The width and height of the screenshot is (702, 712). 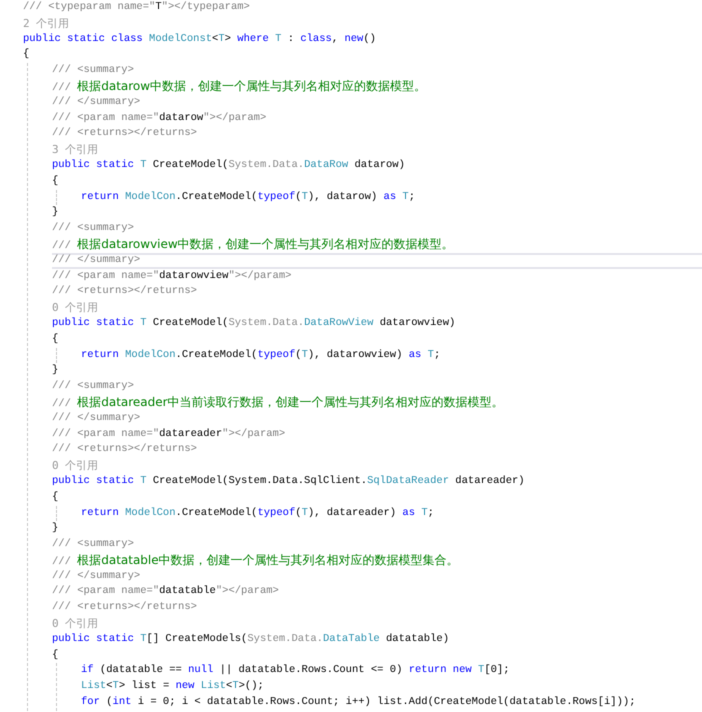 I want to click on code-line: /// <param name="datareader"></param>, so click(x=169, y=434).